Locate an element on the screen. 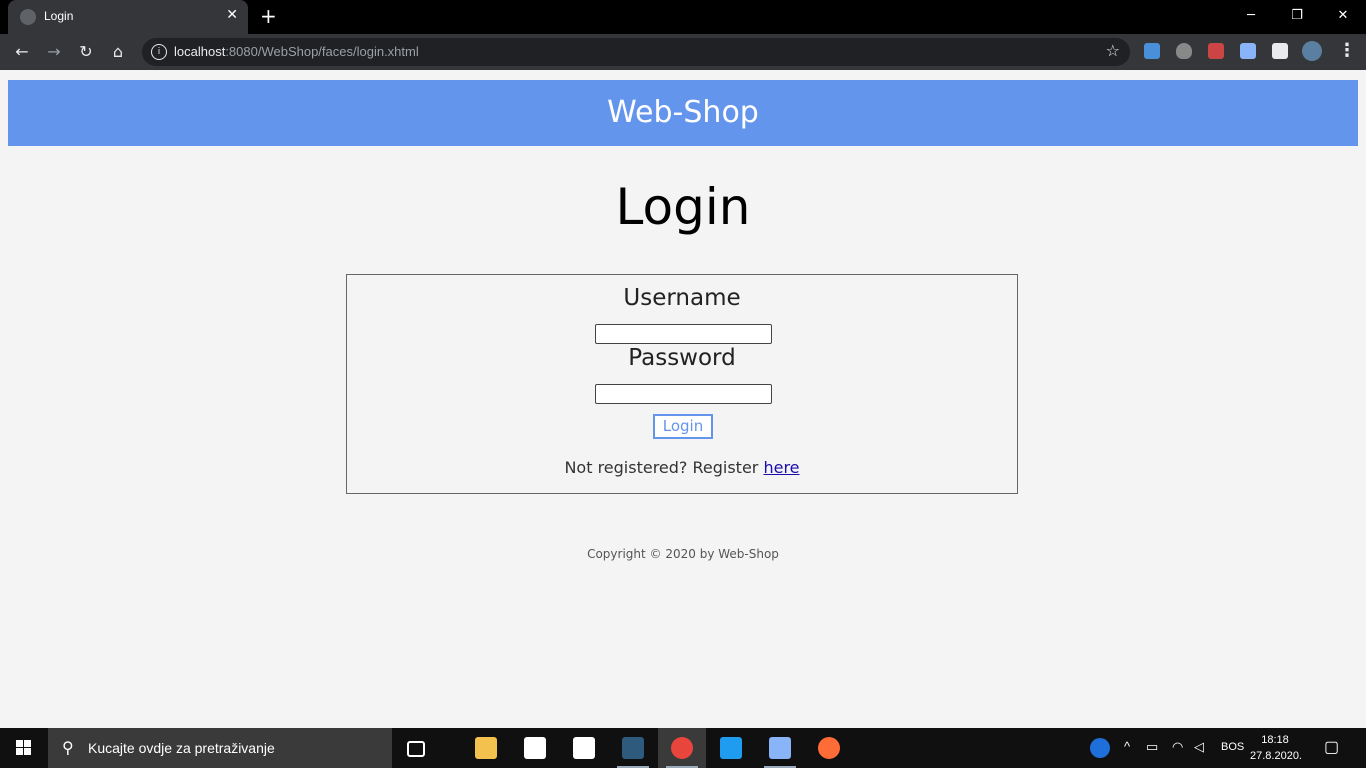 The image size is (1366, 768). taskbar-app-postman is located at coordinates (829, 748).